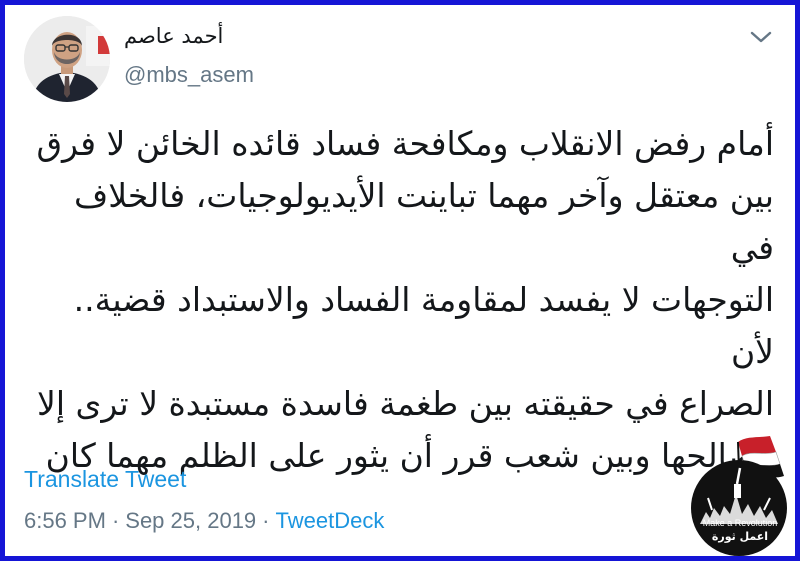 The image size is (800, 562). I want to click on tweet-meta: 6:56 PM · Sep 25, 2019 · TweetDeck, so click(204, 521).